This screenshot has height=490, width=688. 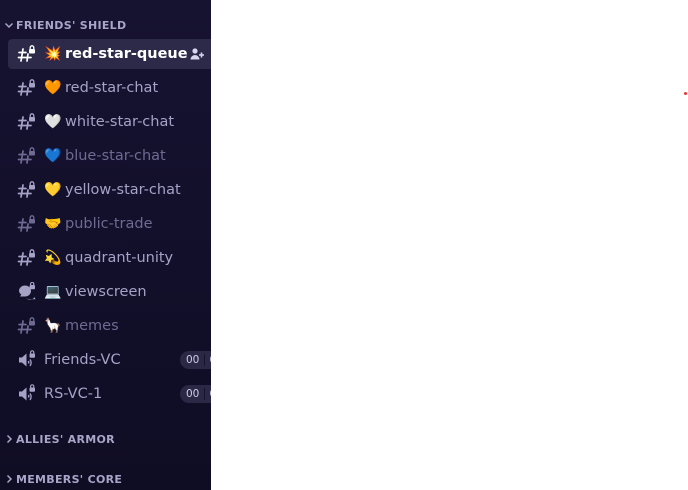 I want to click on channel-emoji: 💙, so click(x=53, y=156).